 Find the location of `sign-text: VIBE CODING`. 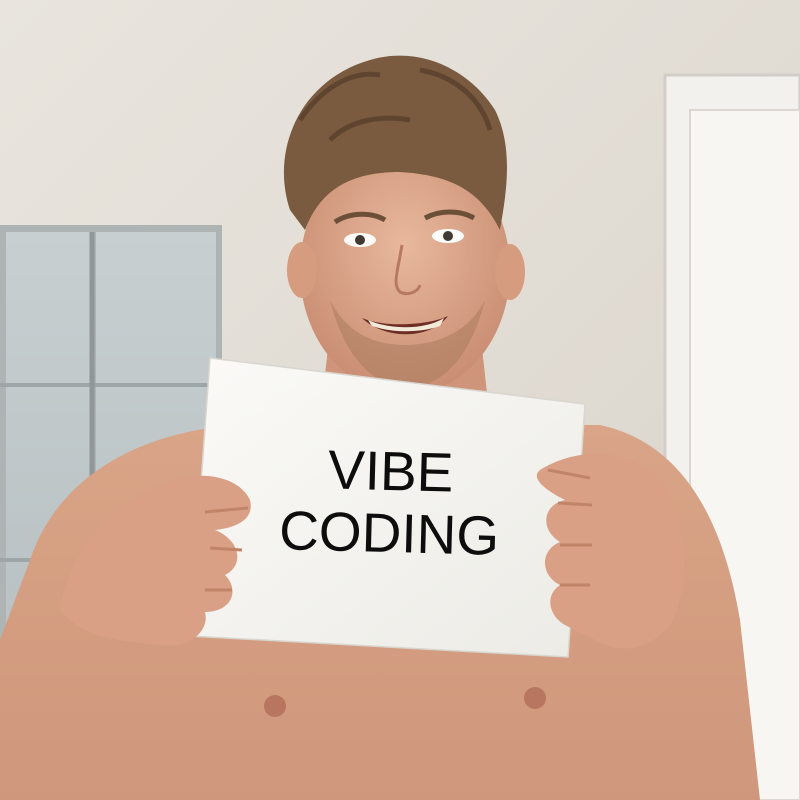

sign-text: VIBE CODING is located at coordinates (389, 502).